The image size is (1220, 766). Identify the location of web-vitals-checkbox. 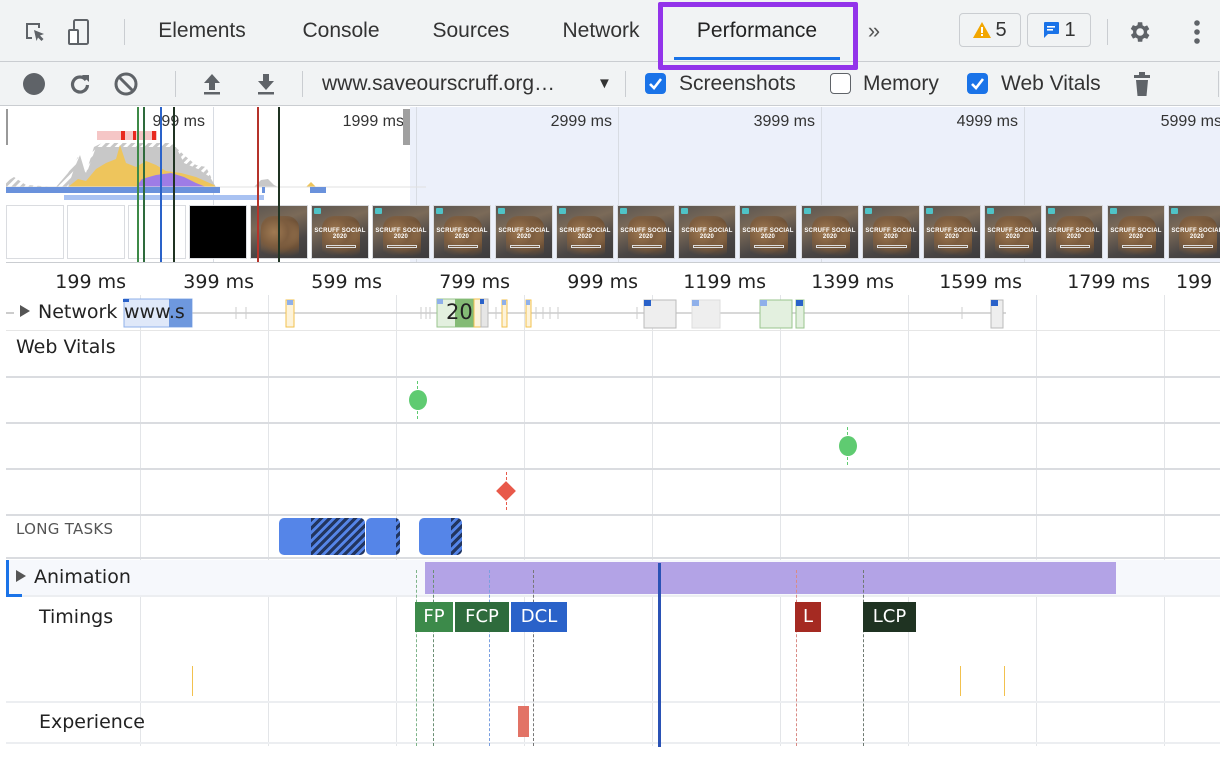
(977, 83).